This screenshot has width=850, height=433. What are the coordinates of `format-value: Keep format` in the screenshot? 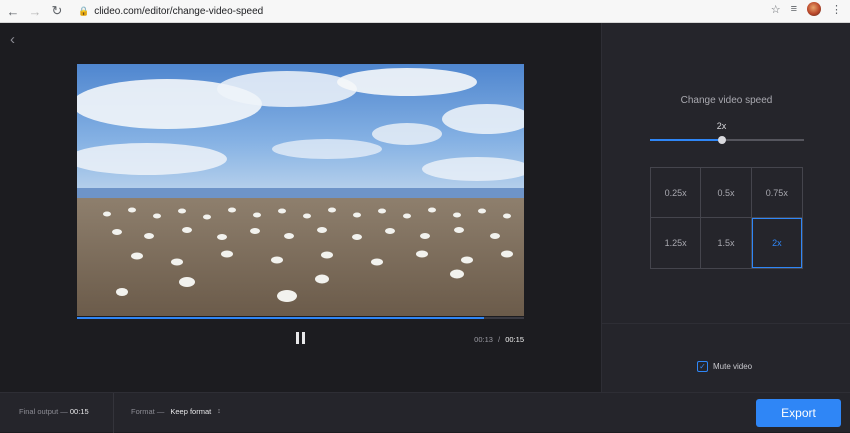 It's located at (190, 411).